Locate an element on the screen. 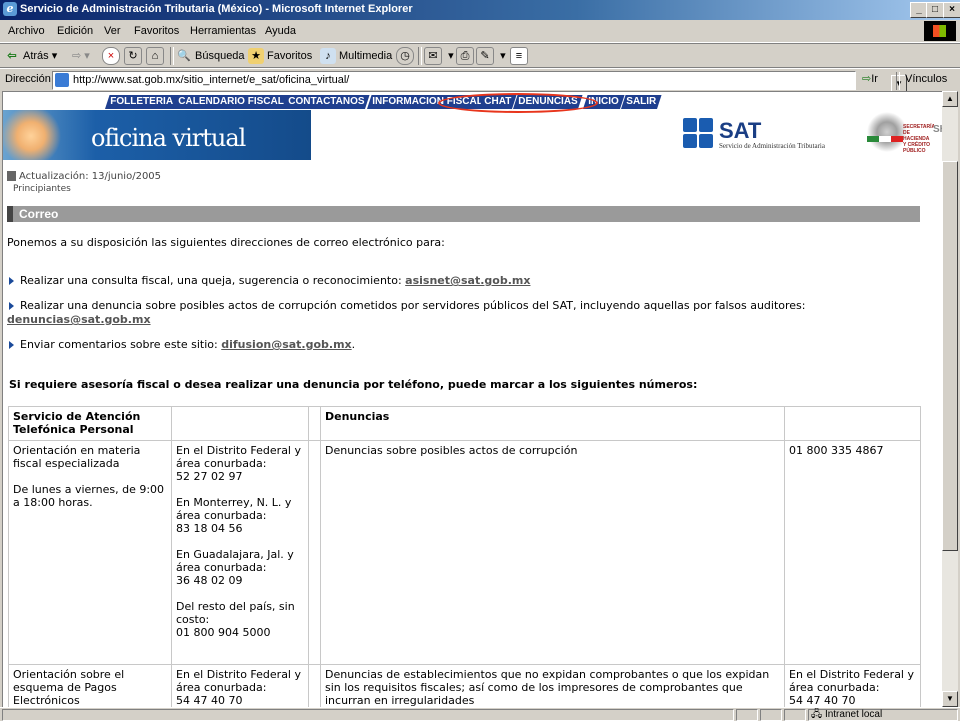 Image resolution: width=960 pixels, height=721 pixels. search-button: 🔍 Búsqueda is located at coordinates (210, 56).